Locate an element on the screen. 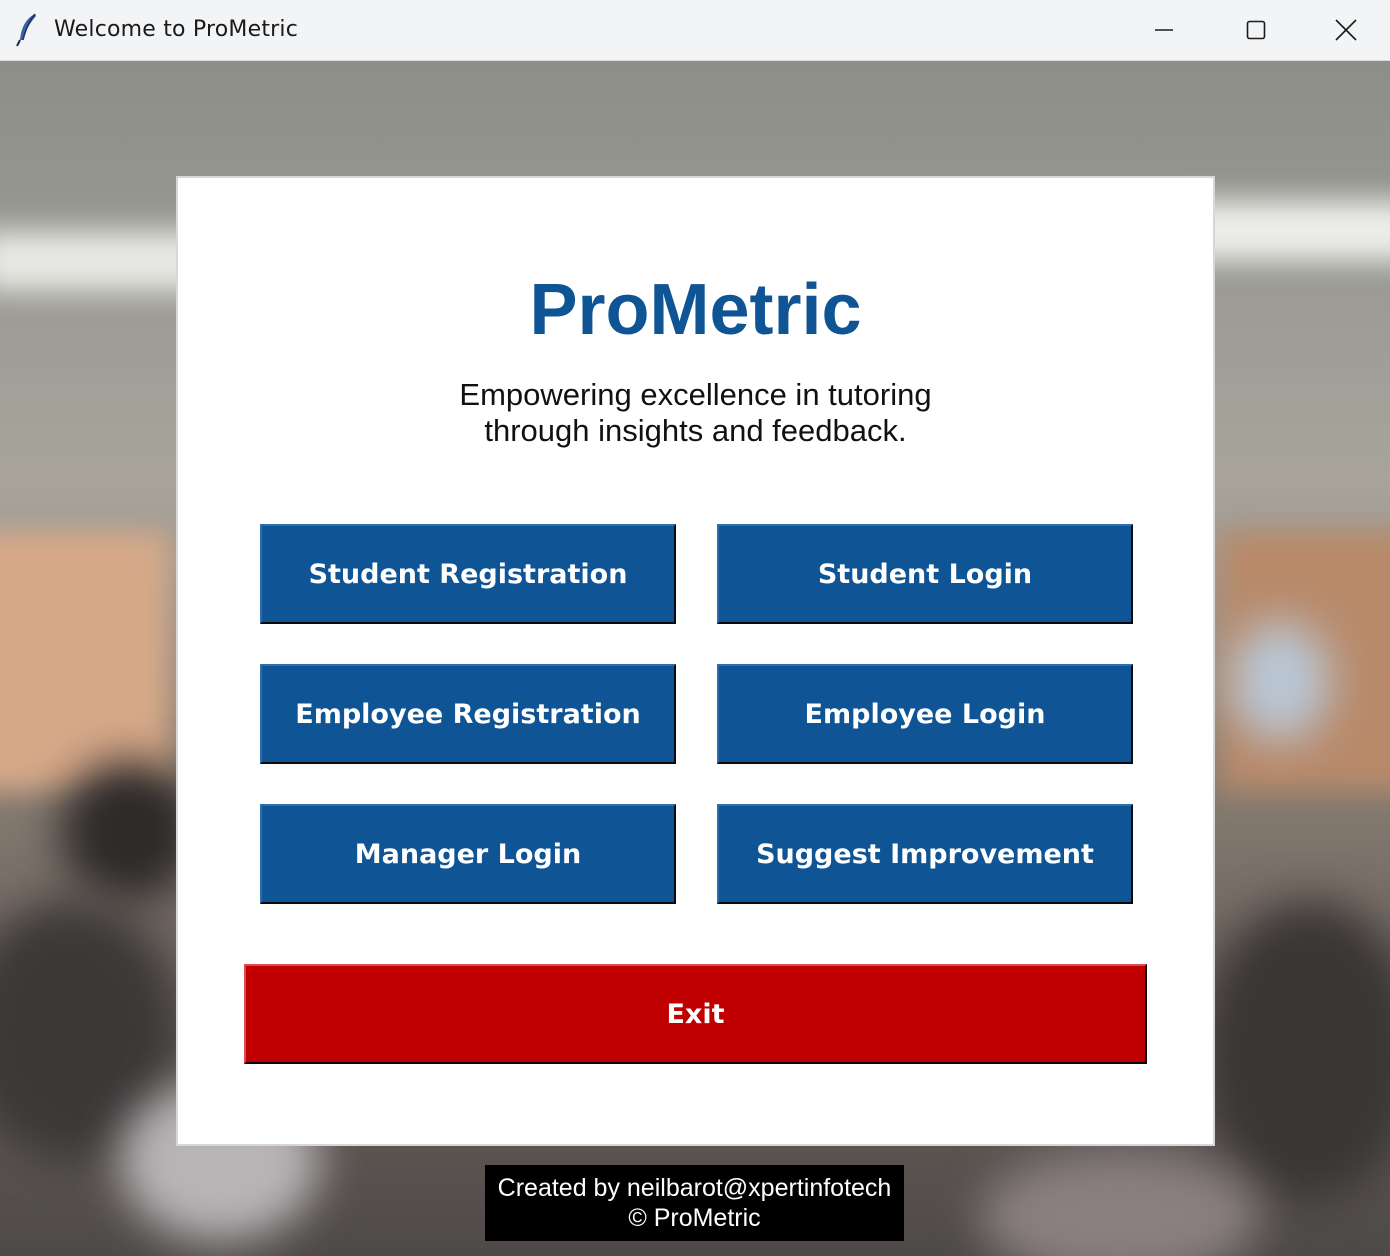  maximize-icon is located at coordinates (1256, 30).